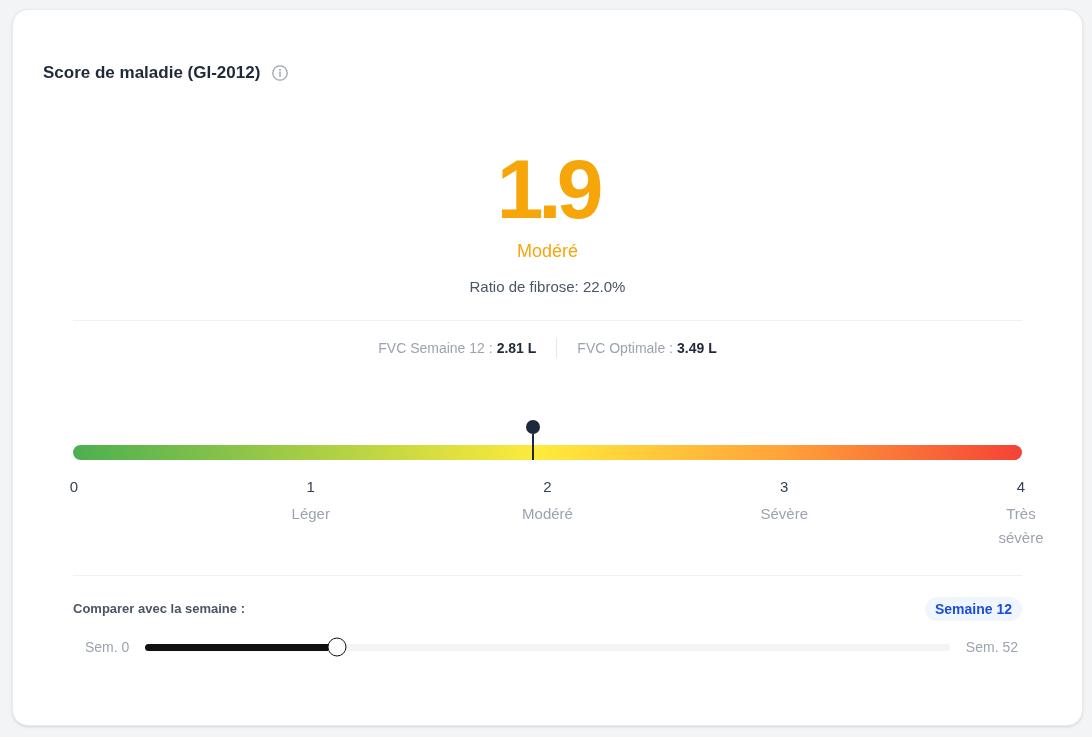 This screenshot has height=737, width=1092. I want to click on severity-label: Modéré, so click(547, 251).